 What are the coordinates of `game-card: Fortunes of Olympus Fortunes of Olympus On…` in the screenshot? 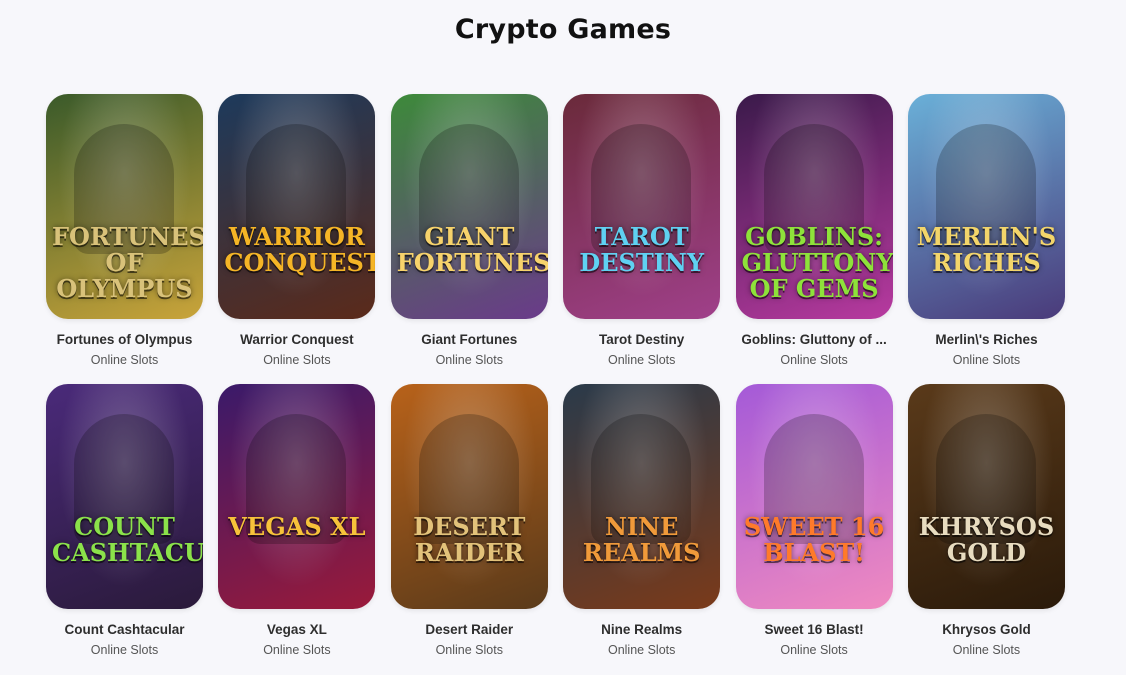 It's located at (124, 239).